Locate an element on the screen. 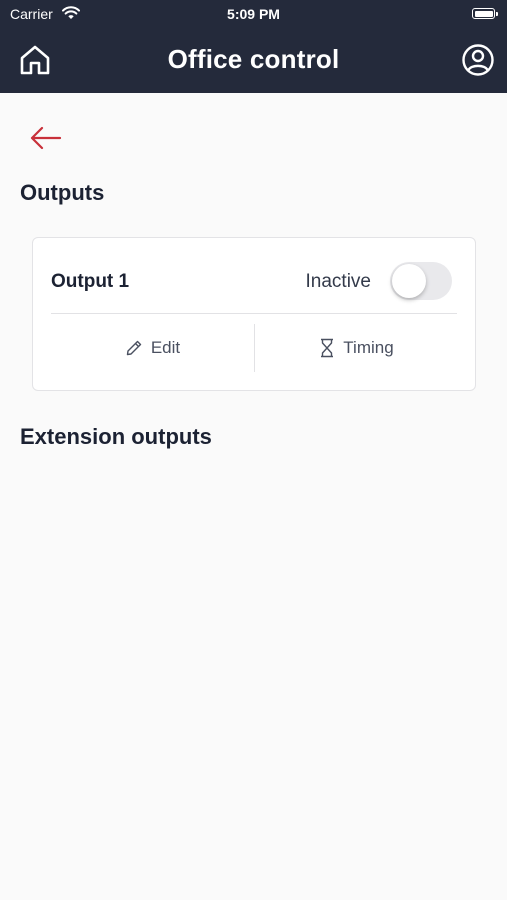 The height and width of the screenshot is (900, 507). status-bar: Carrier 5:09 PM is located at coordinates (253, 14).